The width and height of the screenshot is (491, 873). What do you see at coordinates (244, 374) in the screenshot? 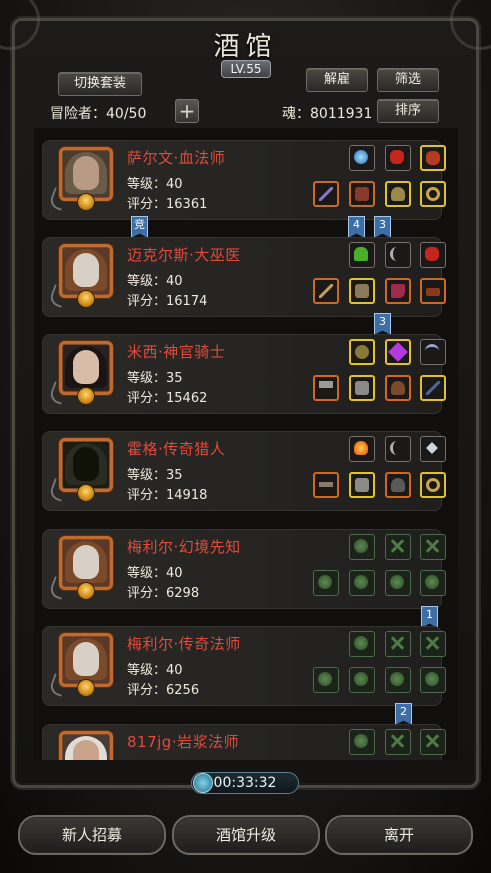
I see `hero-card: 米西·神官骑士 等级：35 评分：15462` at bounding box center [244, 374].